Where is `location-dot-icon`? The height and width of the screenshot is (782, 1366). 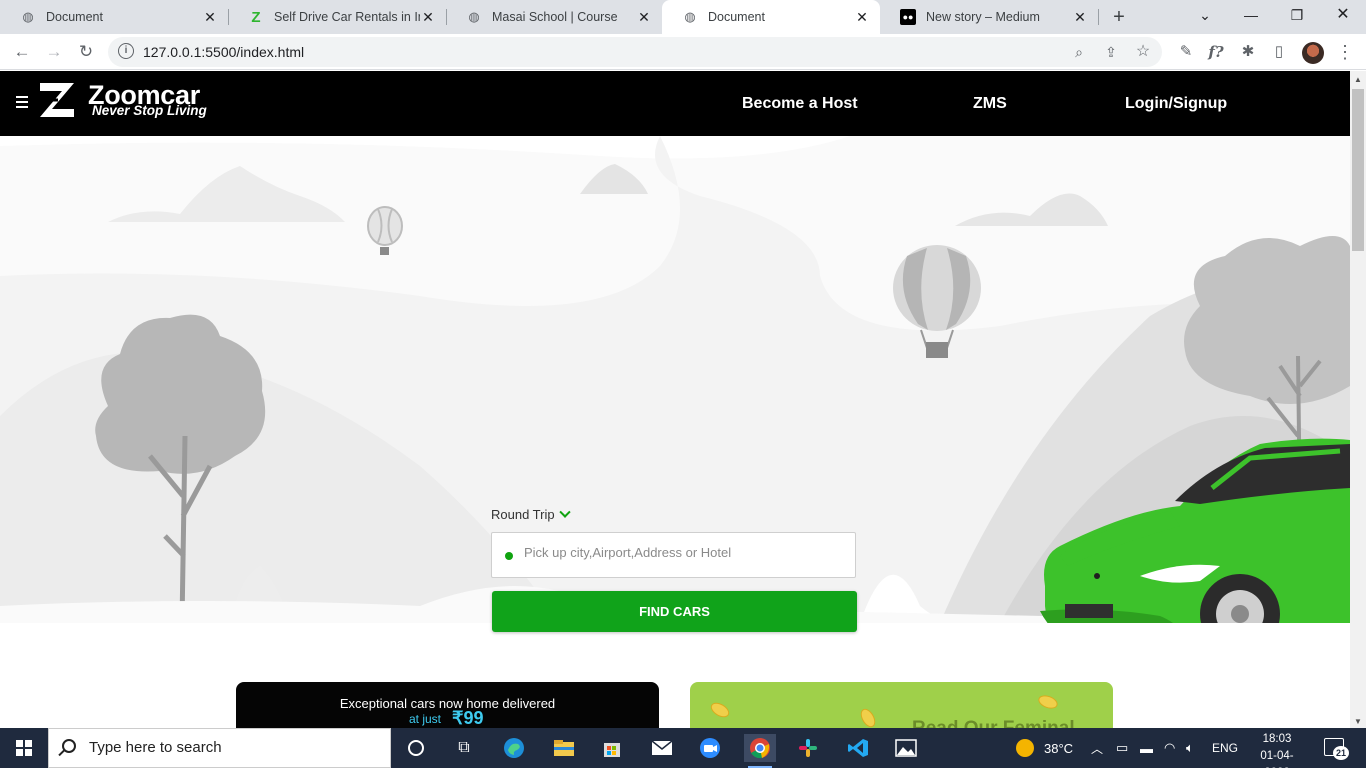 location-dot-icon is located at coordinates (509, 556).